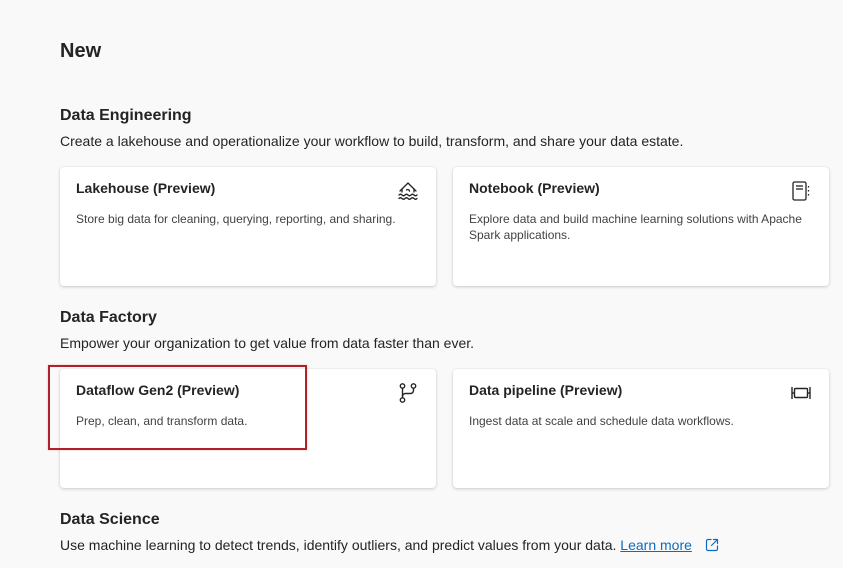 This screenshot has height=568, width=843. I want to click on section-title-data-factory: Data Factory, so click(108, 317).